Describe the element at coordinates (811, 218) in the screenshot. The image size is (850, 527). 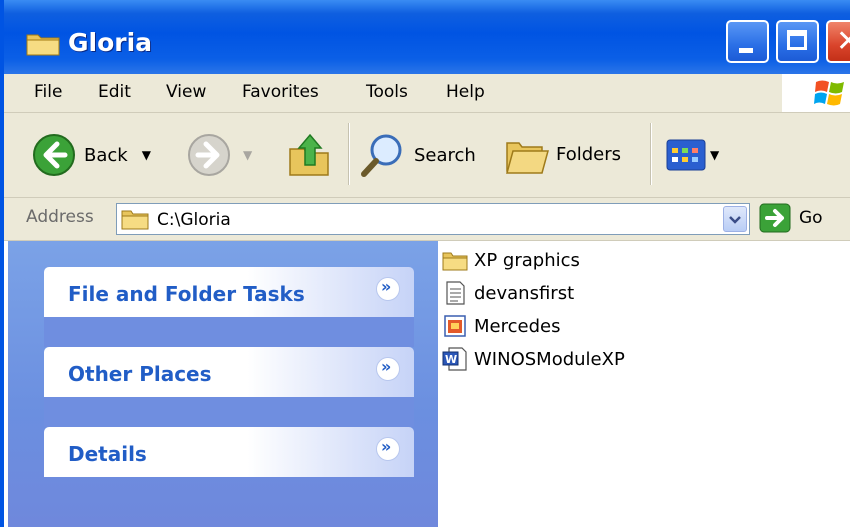
I see `go-label: Go` at that location.